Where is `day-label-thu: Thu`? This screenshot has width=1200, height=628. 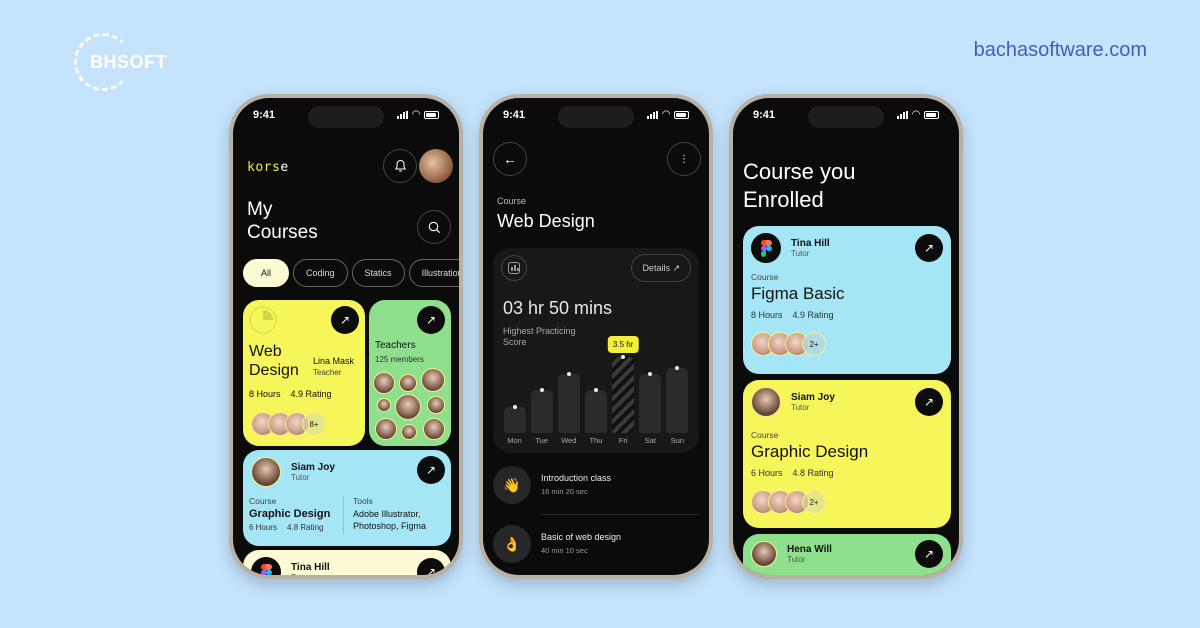 day-label-thu: Thu is located at coordinates (596, 440).